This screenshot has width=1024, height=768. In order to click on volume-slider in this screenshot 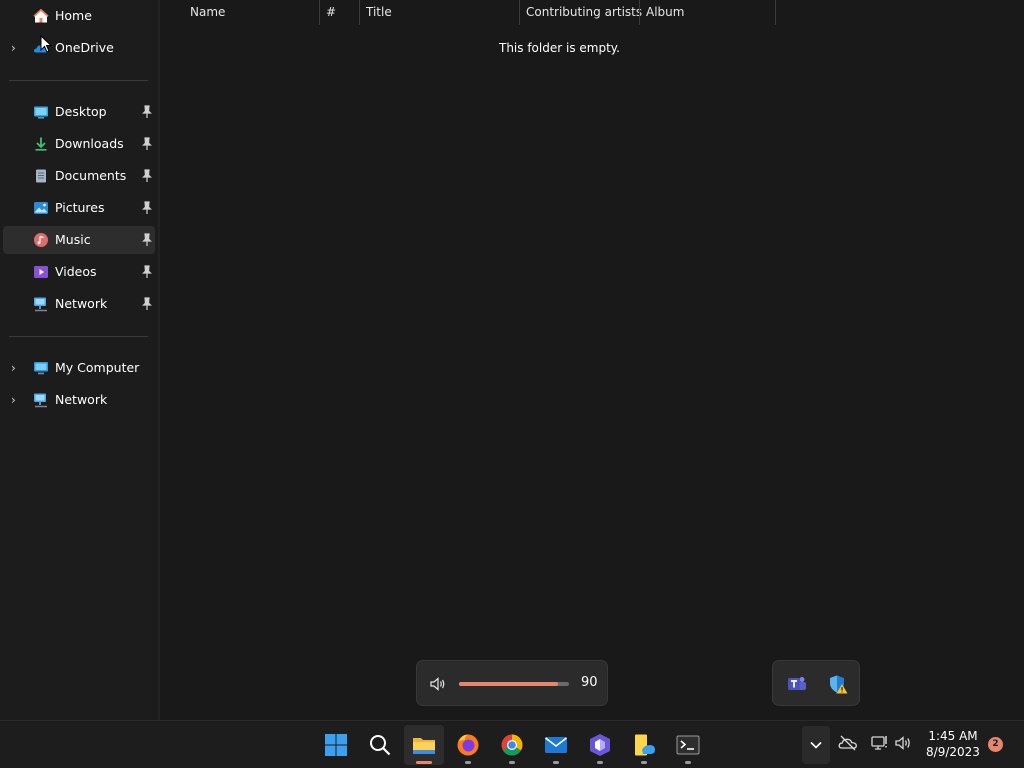, I will do `click(514, 684)`.